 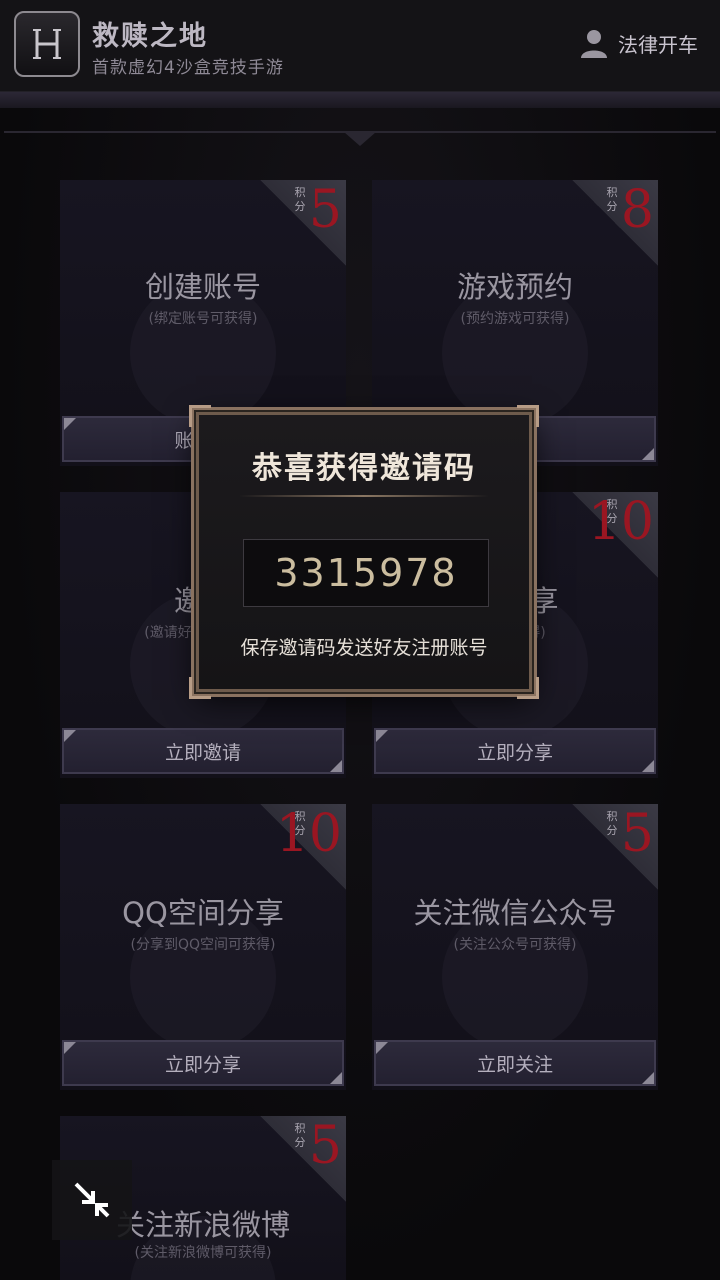 I want to click on card-description: (预约游戏可获得), so click(x=515, y=319).